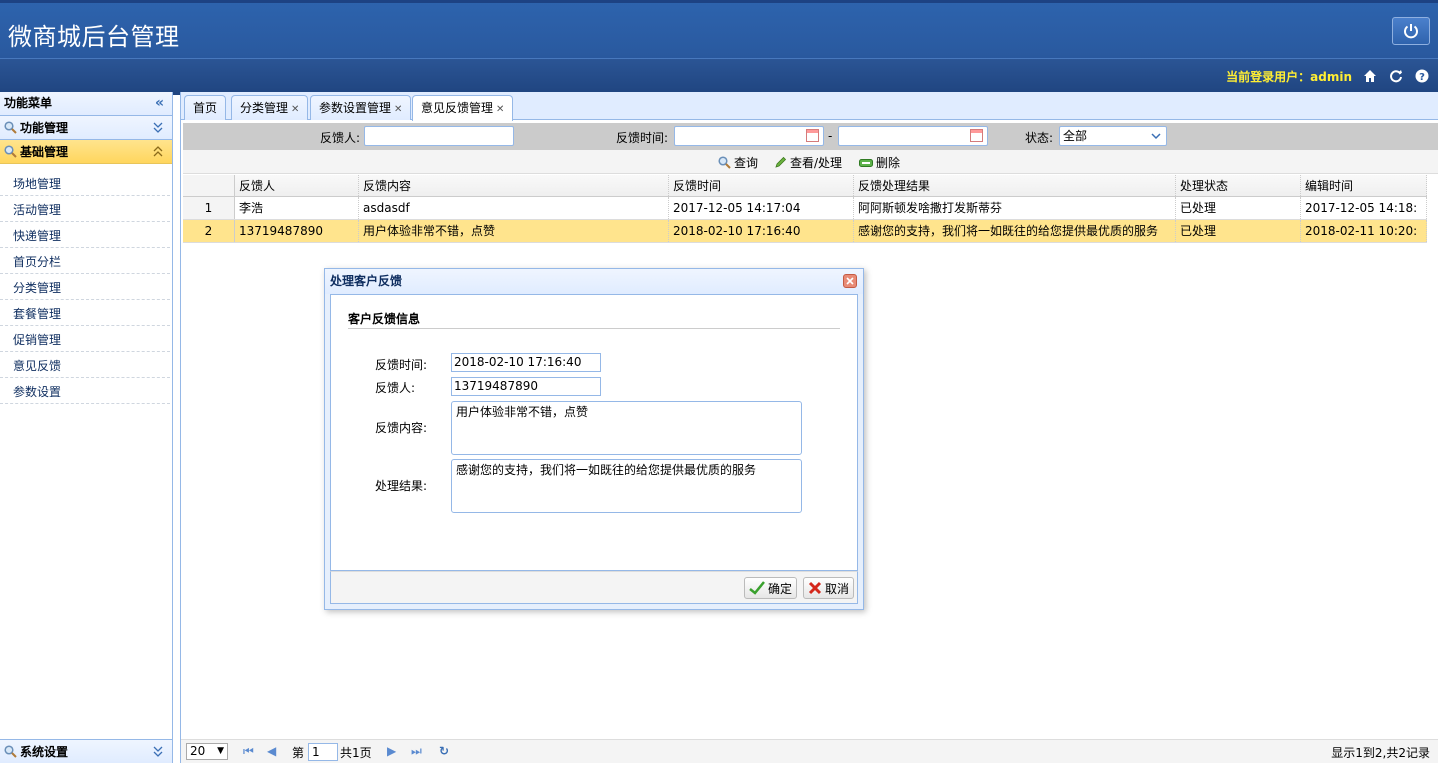 Image resolution: width=1438 pixels, height=763 pixels. What do you see at coordinates (1075, 136) in the screenshot?
I see `status-select-value: 全部` at bounding box center [1075, 136].